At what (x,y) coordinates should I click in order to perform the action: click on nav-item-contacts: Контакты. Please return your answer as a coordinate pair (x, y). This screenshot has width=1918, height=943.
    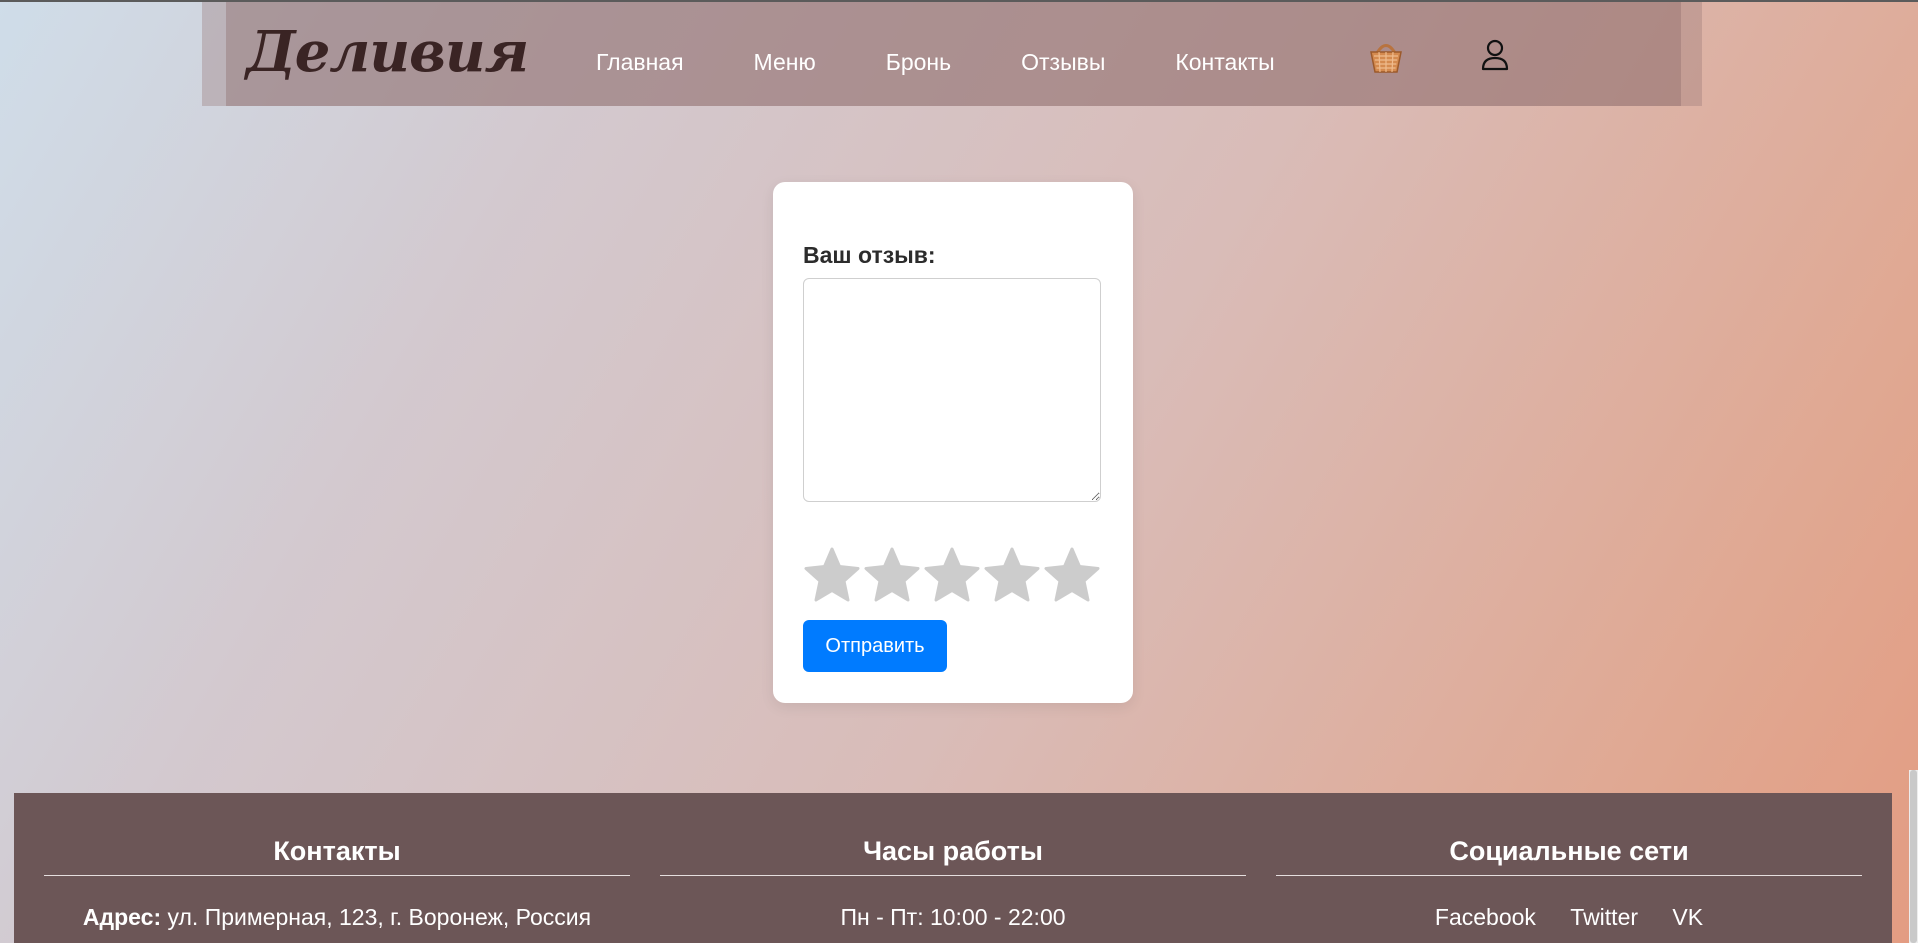
    Looking at the image, I should click on (1224, 62).